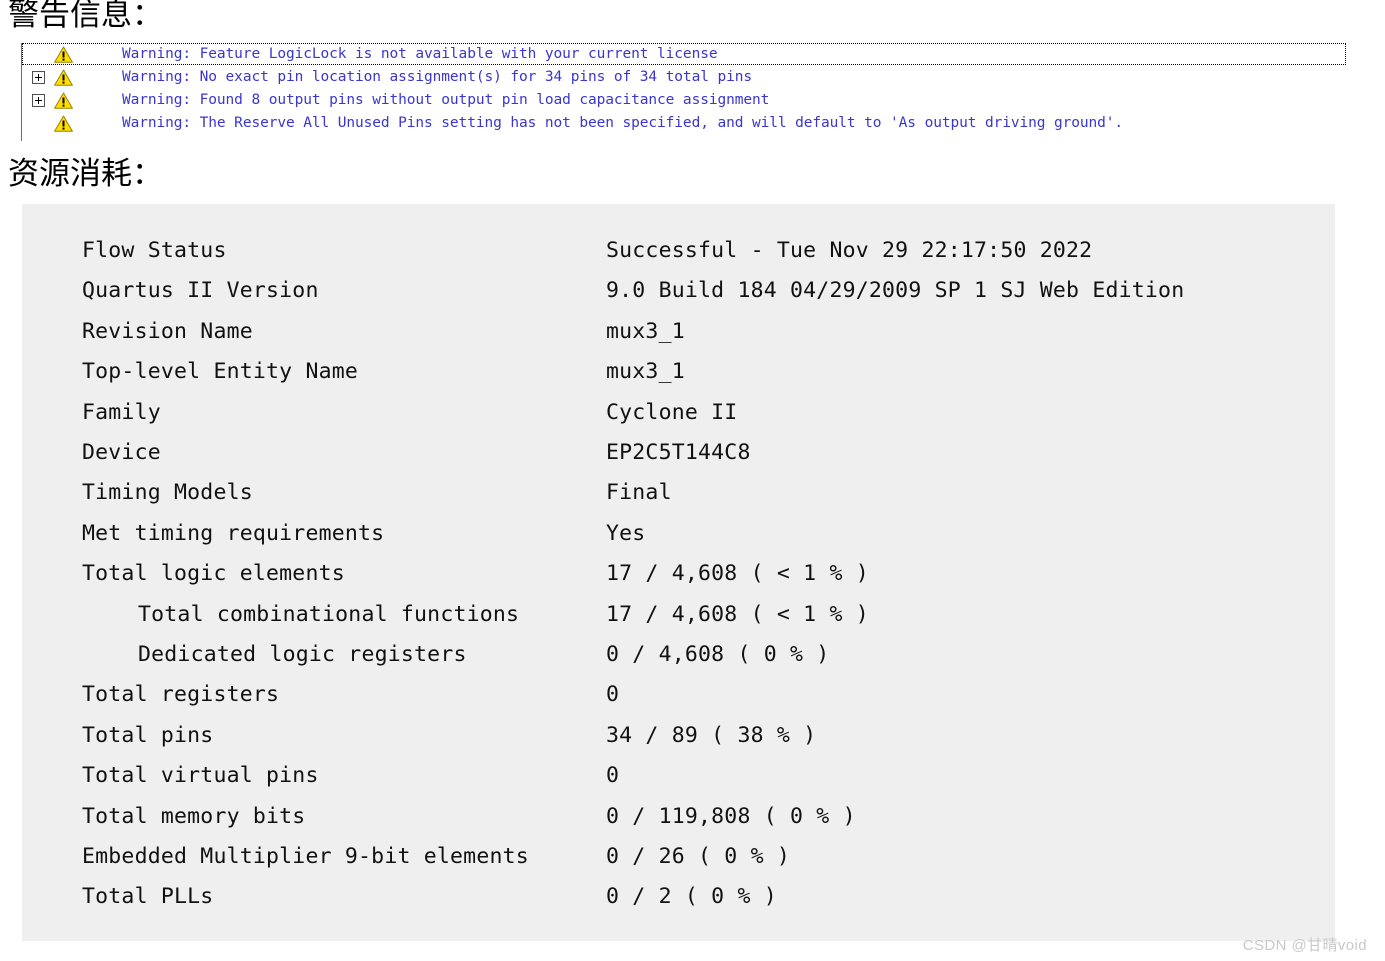  Describe the element at coordinates (194, 816) in the screenshot. I see `flow-summary-label: Total memory bits` at that location.